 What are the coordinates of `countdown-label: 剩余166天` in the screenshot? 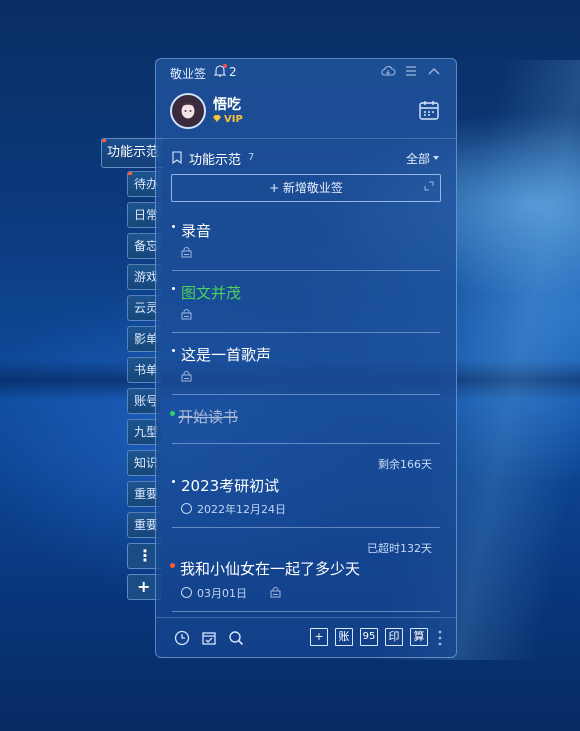 It's located at (405, 464).